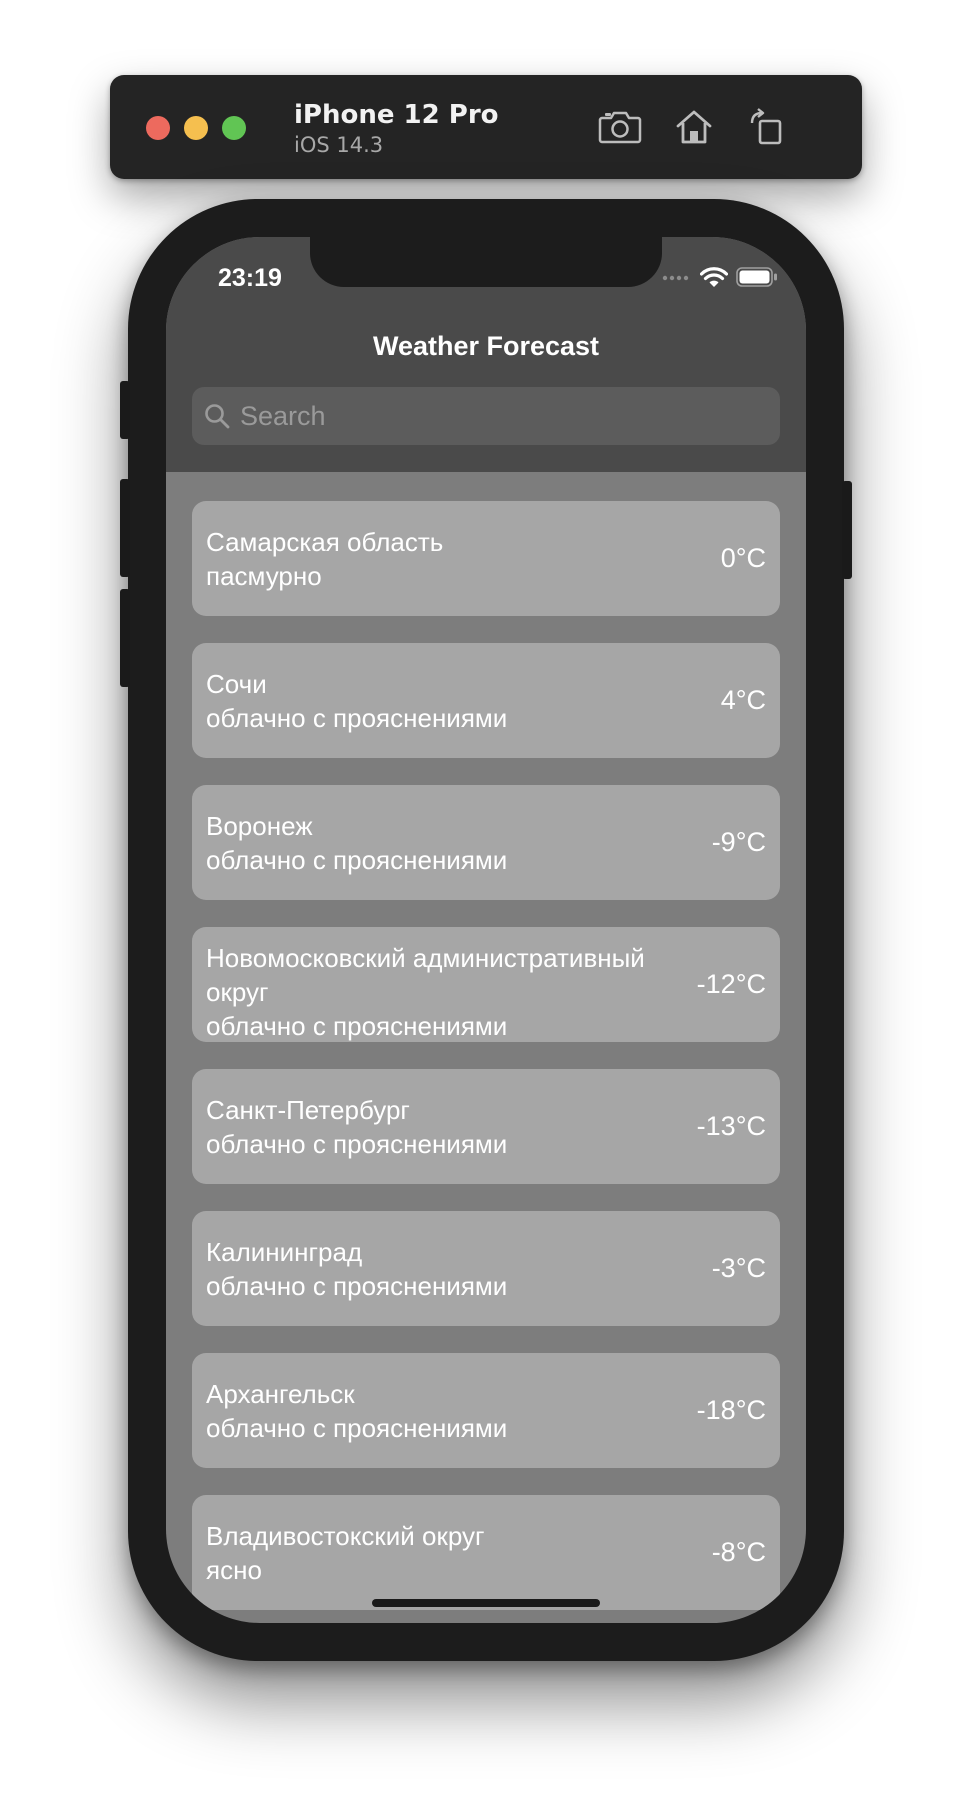 This screenshot has width=974, height=1812. I want to click on forecast-card-info: Калининград облачно с прояснениями, so click(426, 1268).